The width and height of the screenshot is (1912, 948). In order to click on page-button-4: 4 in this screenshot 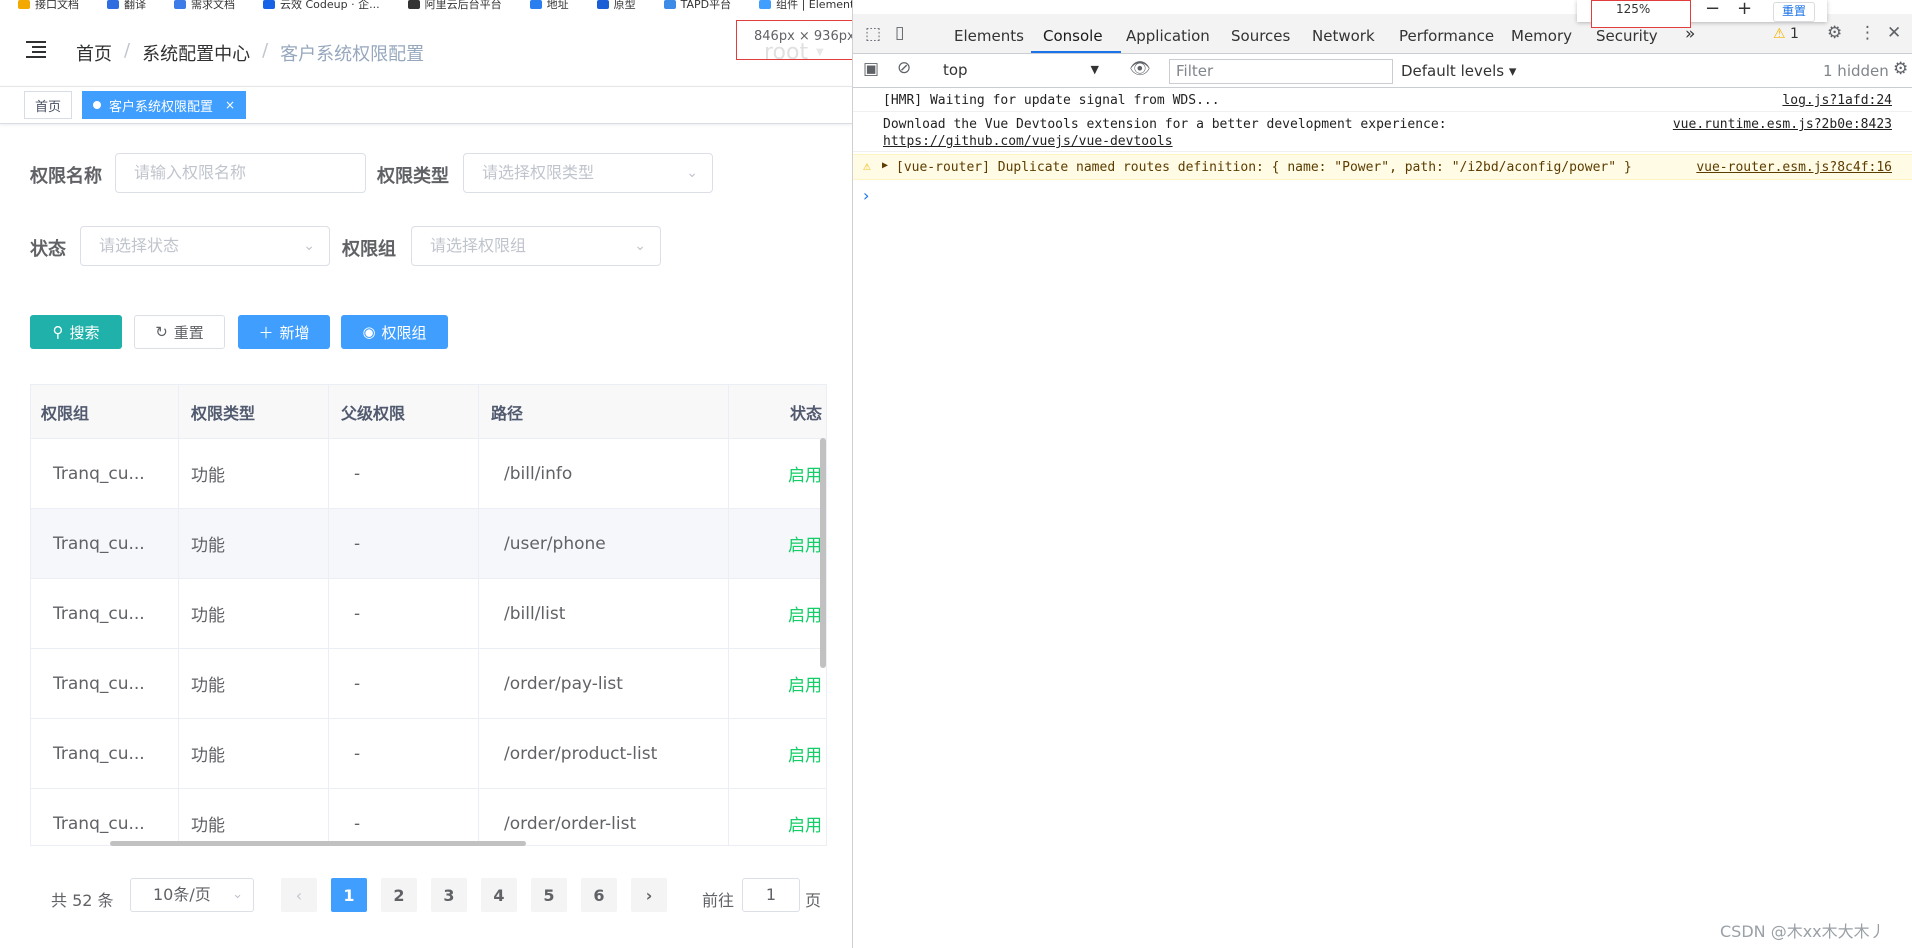, I will do `click(499, 895)`.